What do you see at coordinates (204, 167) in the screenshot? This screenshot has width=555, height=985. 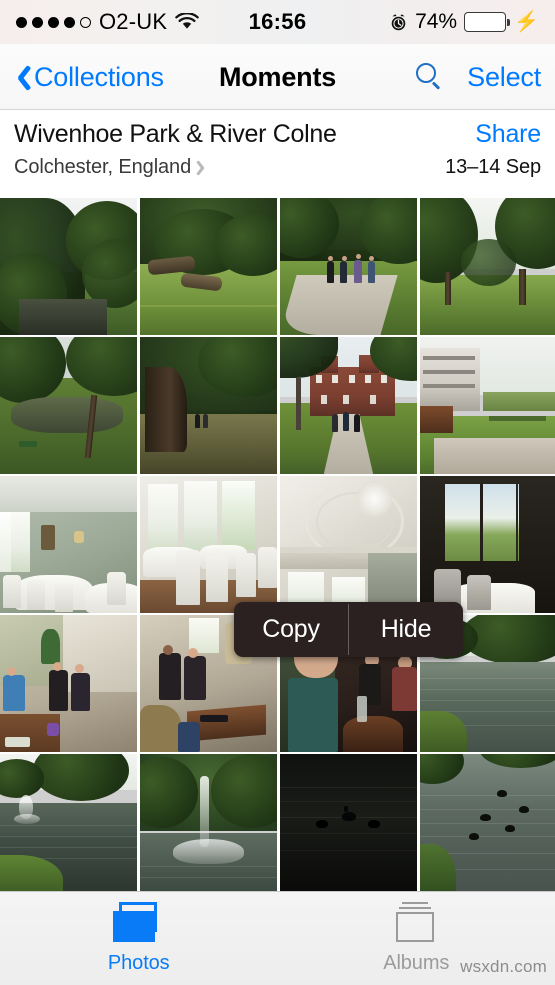 I see `chevron-right-icon` at bounding box center [204, 167].